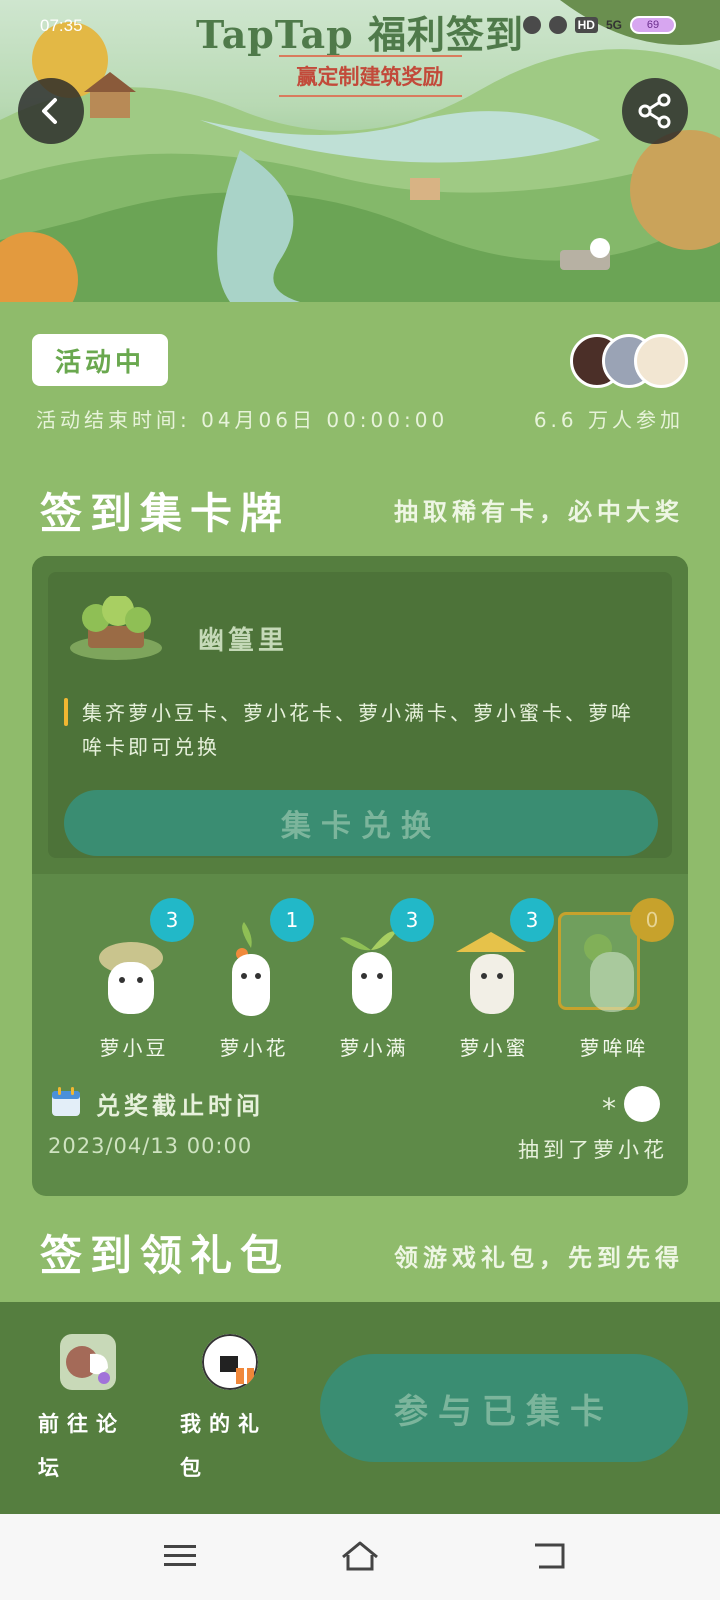 The image size is (720, 1600). I want to click on share-icon, so click(654, 111).